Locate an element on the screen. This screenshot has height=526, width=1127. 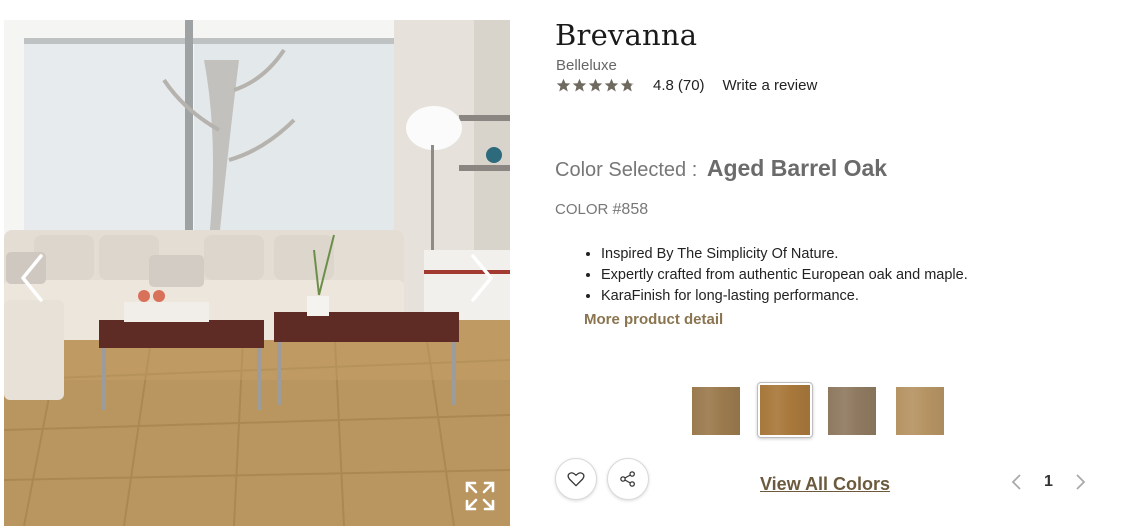
heart-icon is located at coordinates (576, 479).